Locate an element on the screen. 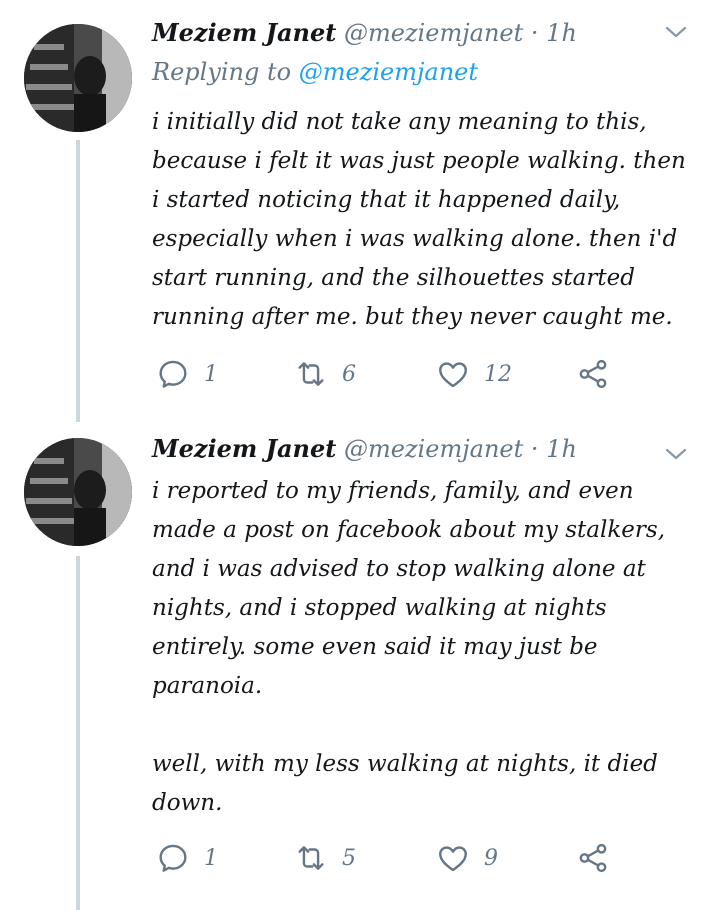  replying-to-label: Replying to is located at coordinates (222, 72).